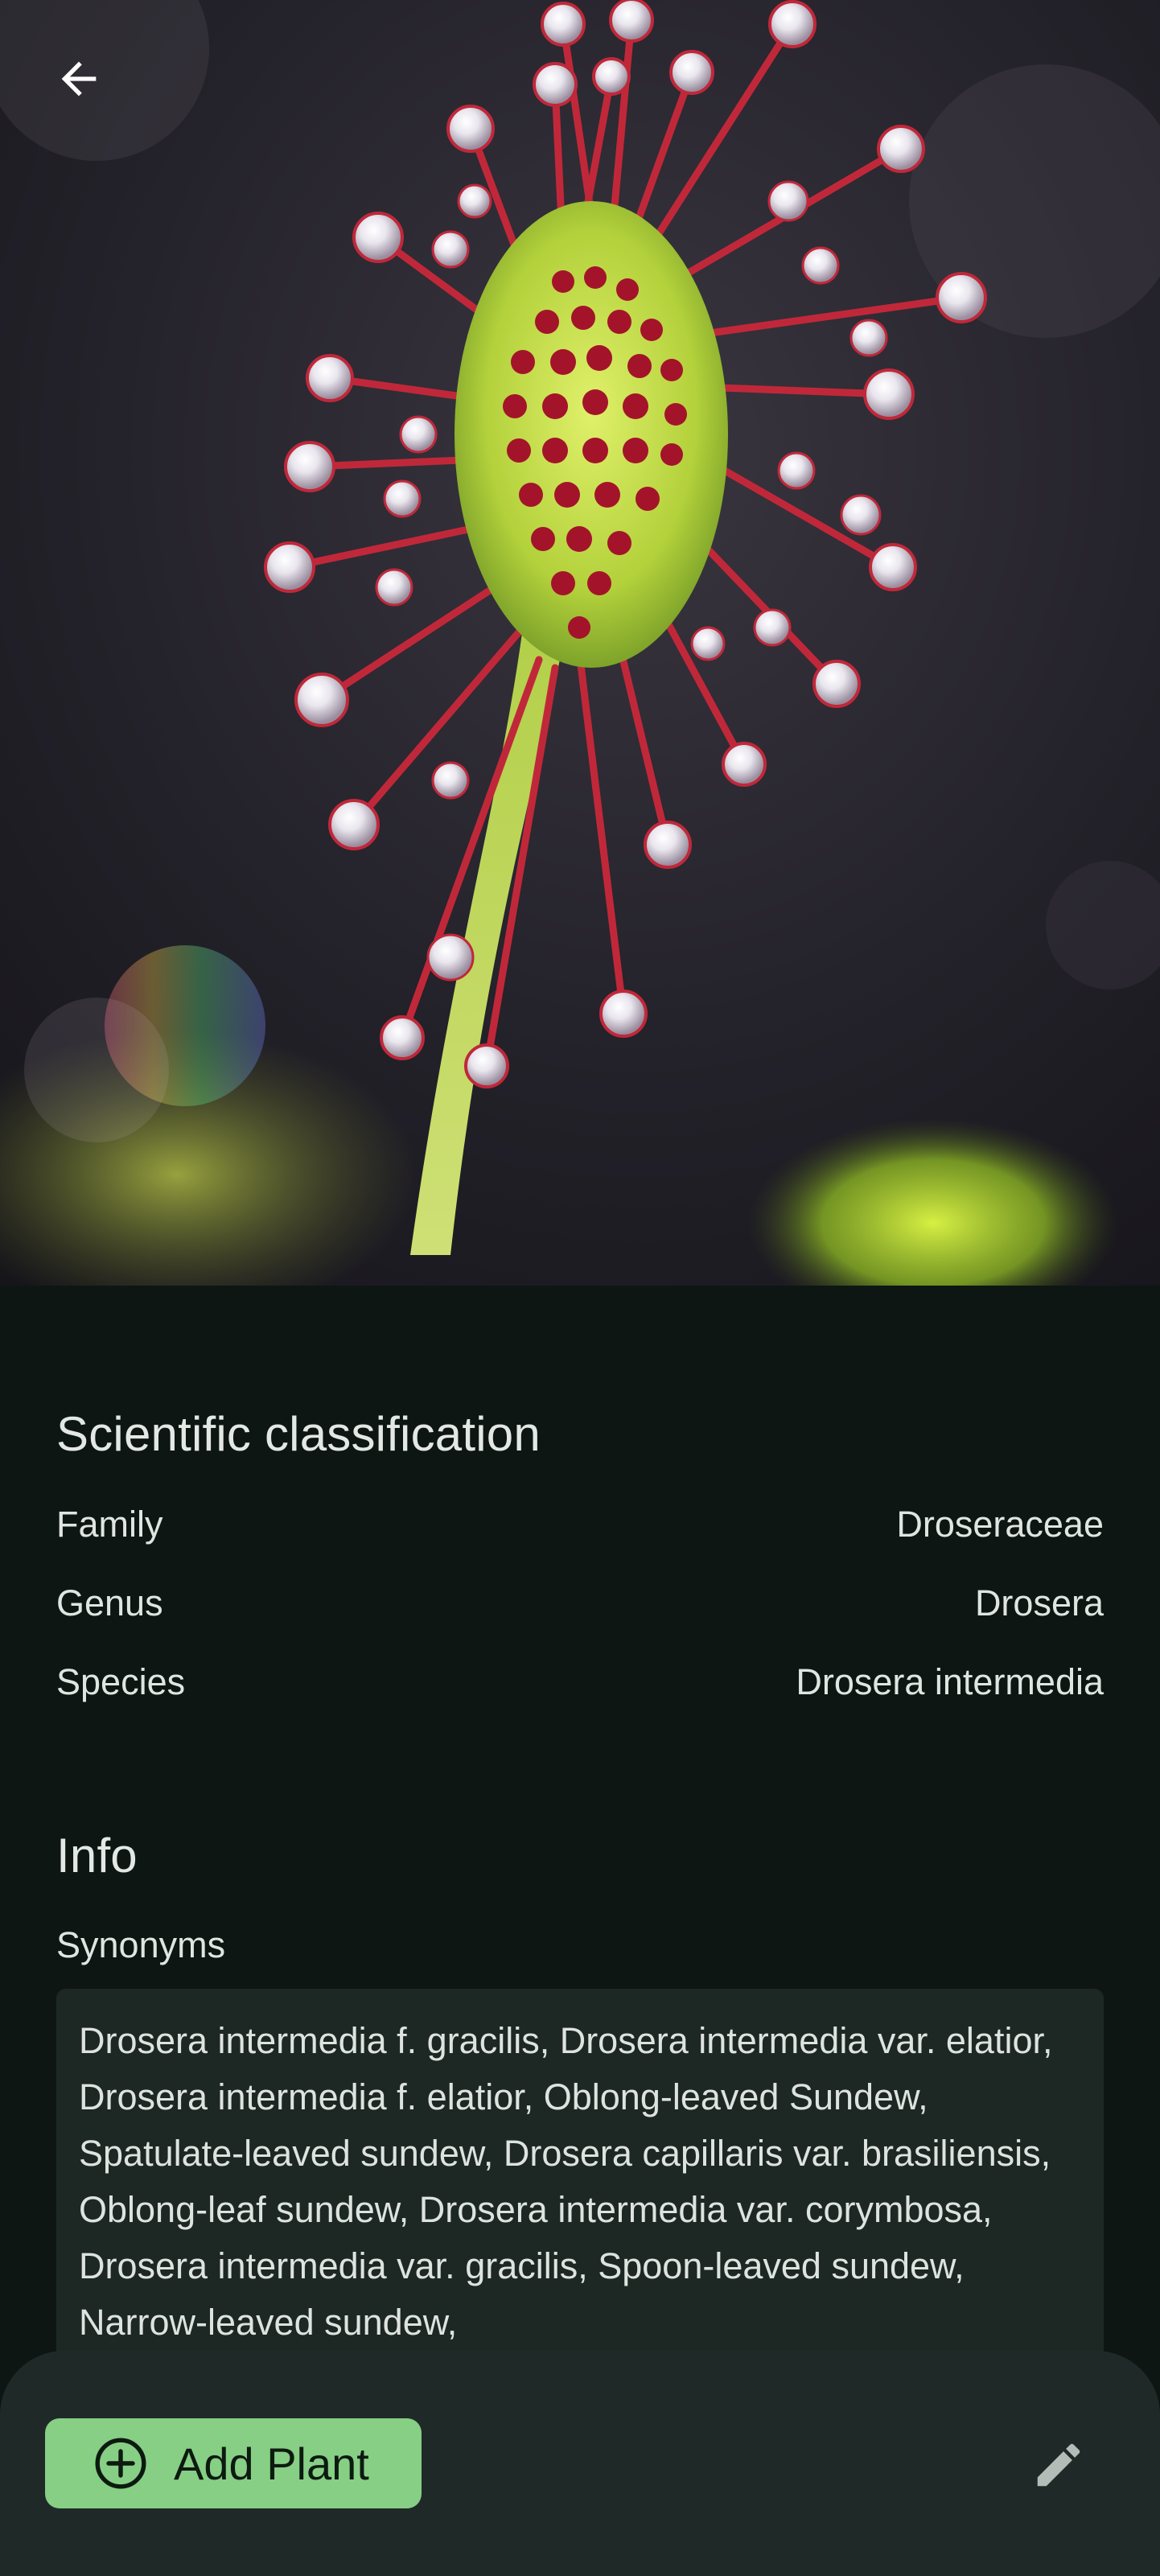 The width and height of the screenshot is (1160, 2576). I want to click on edit-button, so click(1059, 2465).